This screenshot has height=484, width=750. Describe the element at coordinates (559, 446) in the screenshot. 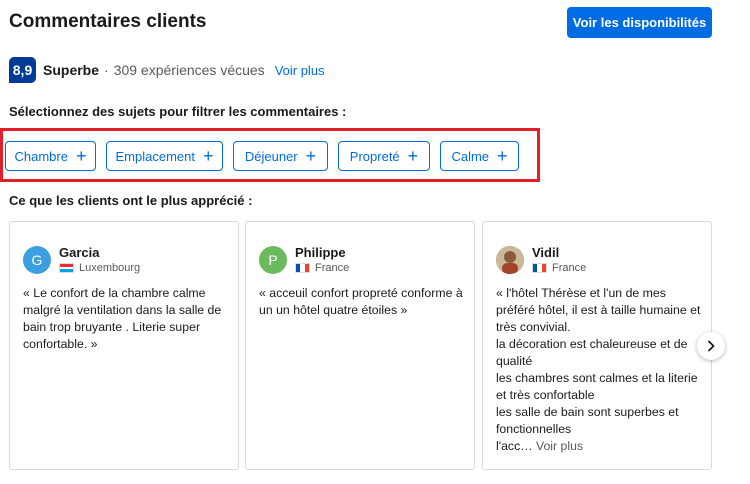

I see `read-more-link: Voir plus` at that location.